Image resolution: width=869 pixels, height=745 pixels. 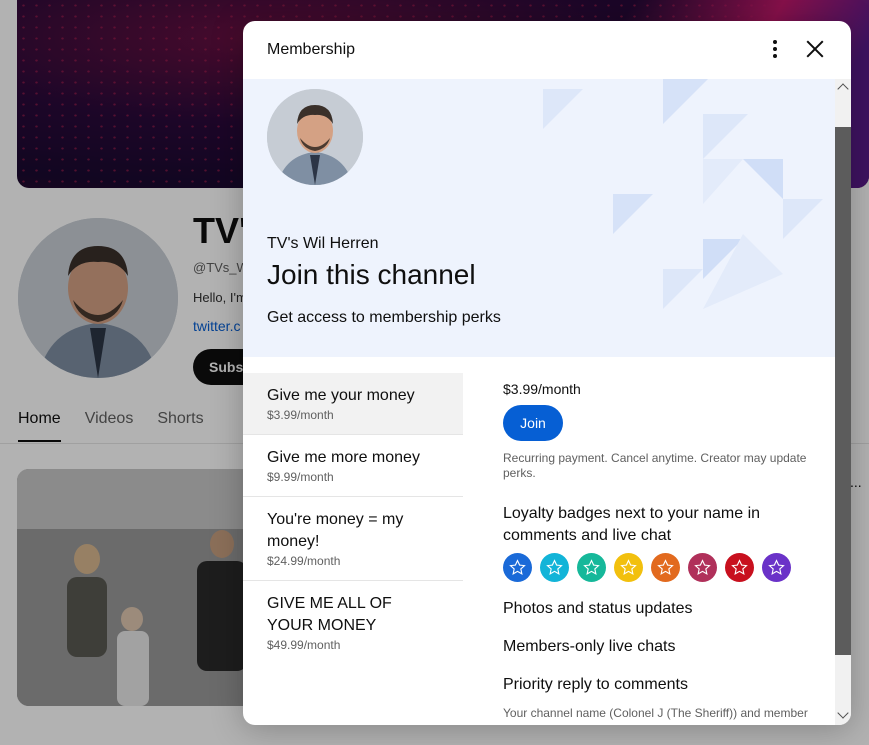 I want to click on tier-price: $9.99/month, so click(x=300, y=477).